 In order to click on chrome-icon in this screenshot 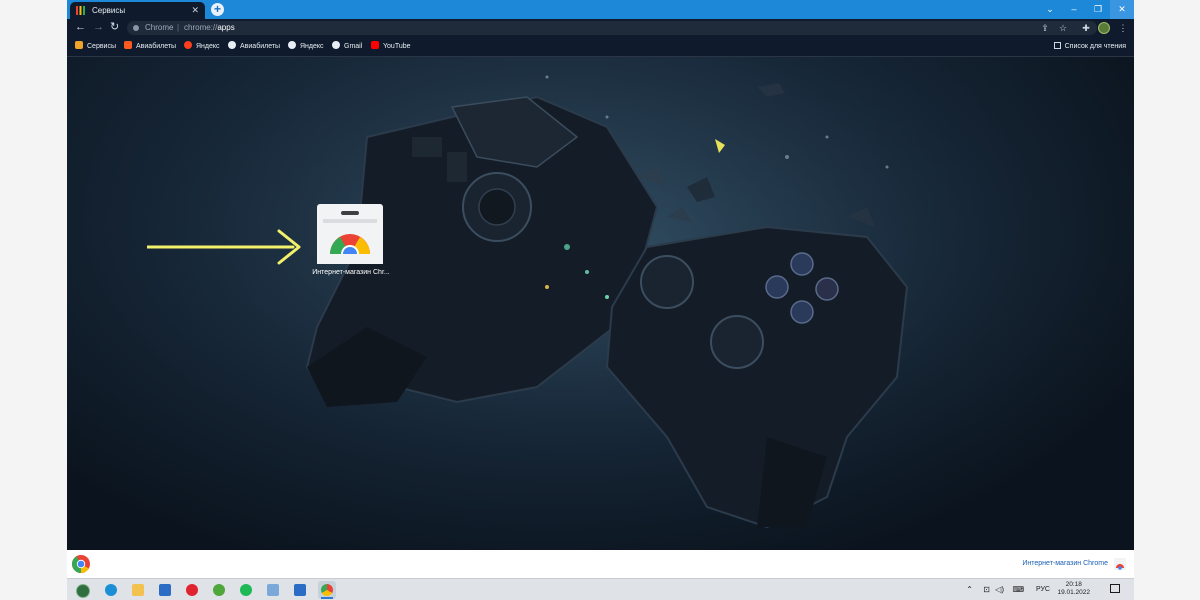, I will do `click(327, 590)`.